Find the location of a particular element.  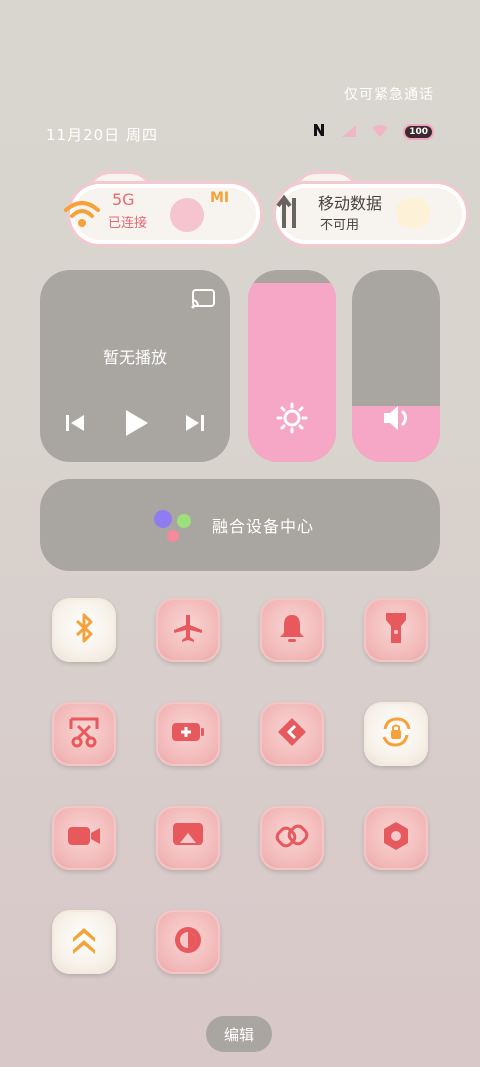

previous-icon is located at coordinates (75, 425).